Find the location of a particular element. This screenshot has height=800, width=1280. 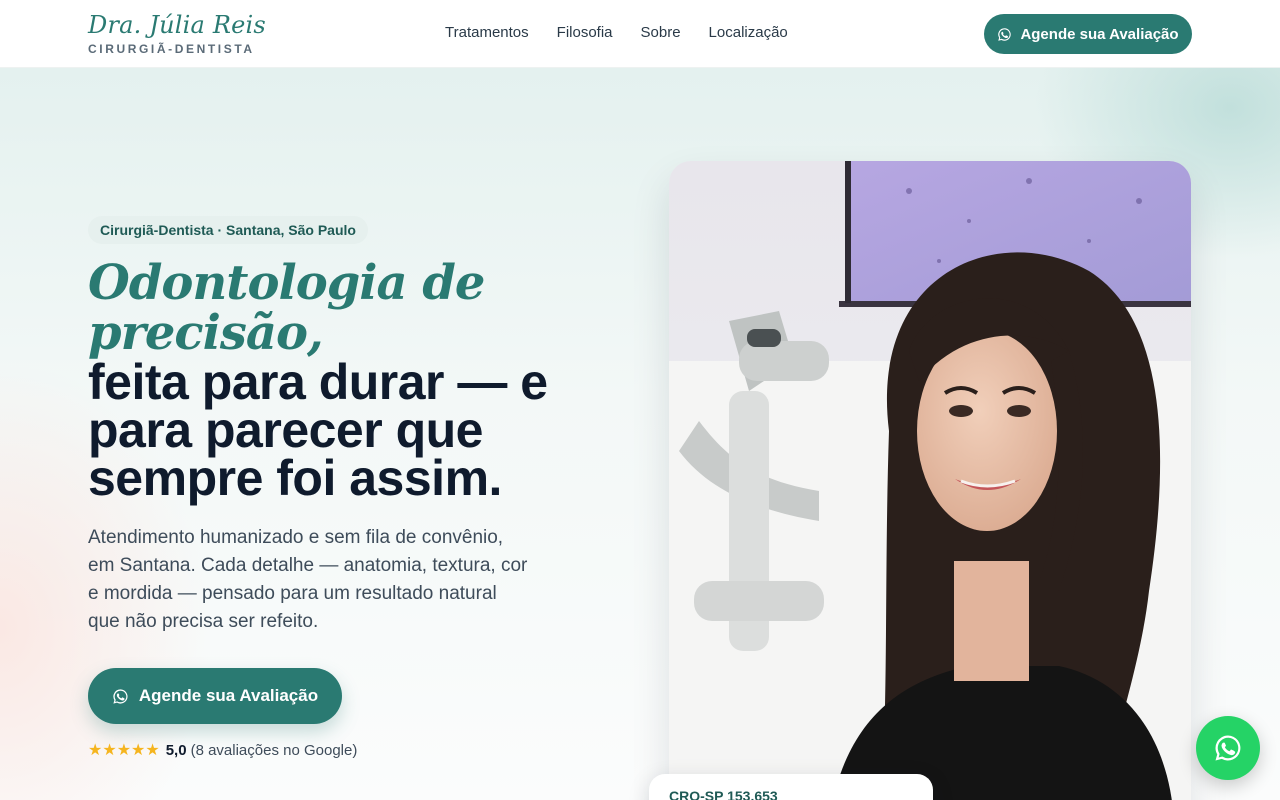

hero-schedule-label: Agende sua Avaliação is located at coordinates (228, 695).